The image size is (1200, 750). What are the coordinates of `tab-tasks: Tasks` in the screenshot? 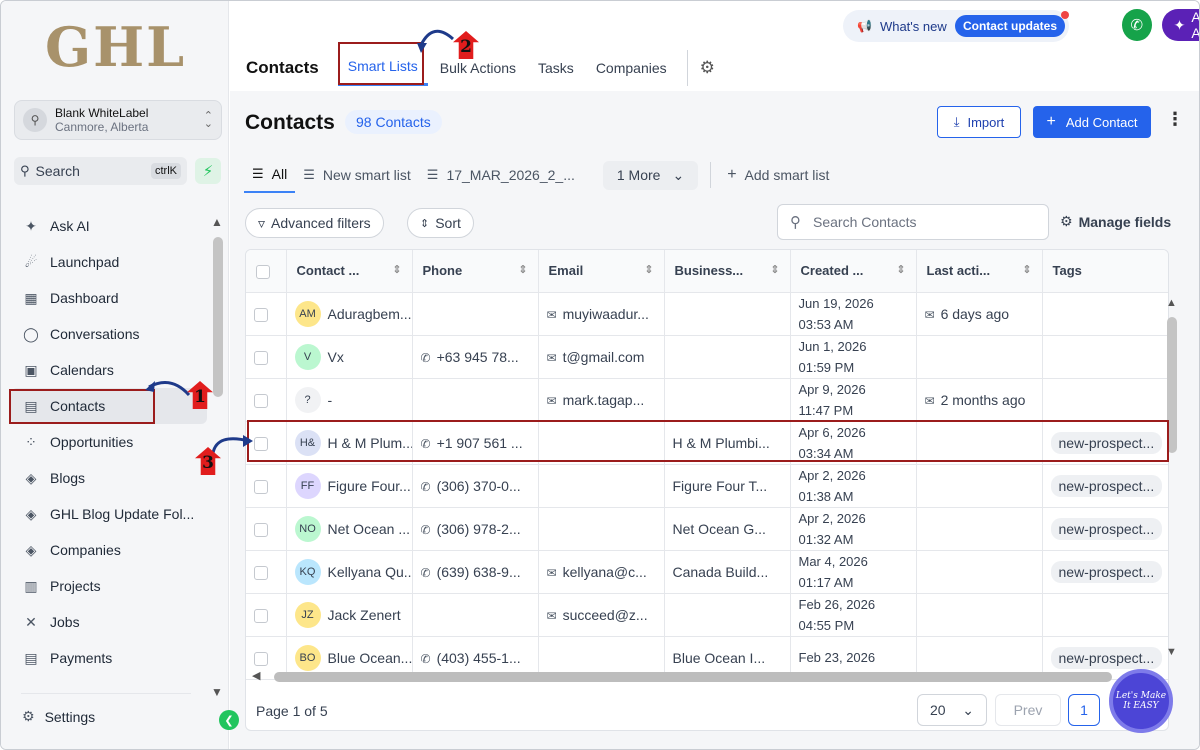 It's located at (556, 68).